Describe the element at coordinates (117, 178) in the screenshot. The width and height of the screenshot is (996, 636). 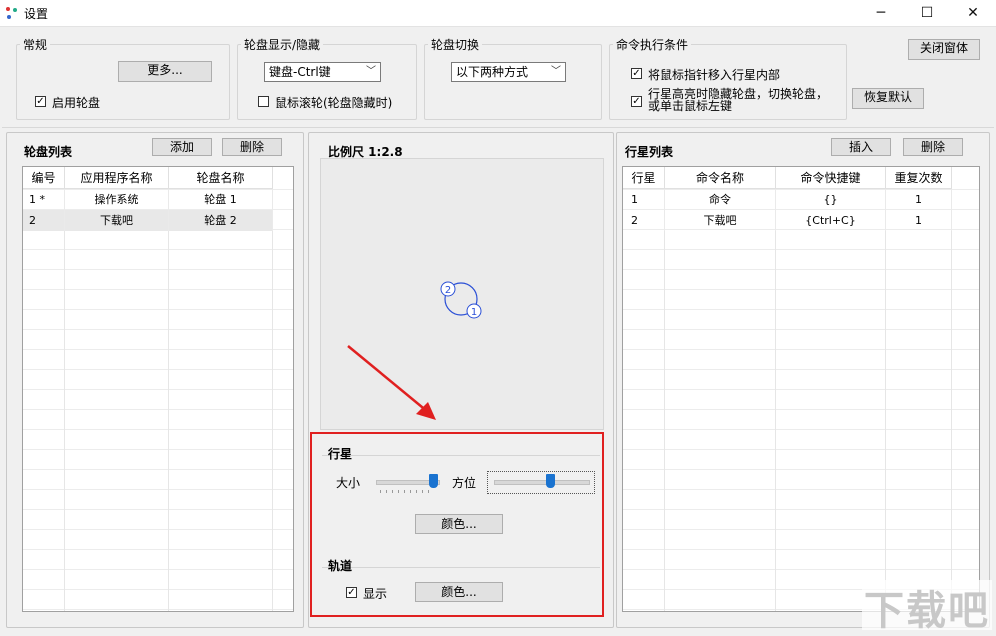
I see `col-header-app: 应用程序名称` at that location.